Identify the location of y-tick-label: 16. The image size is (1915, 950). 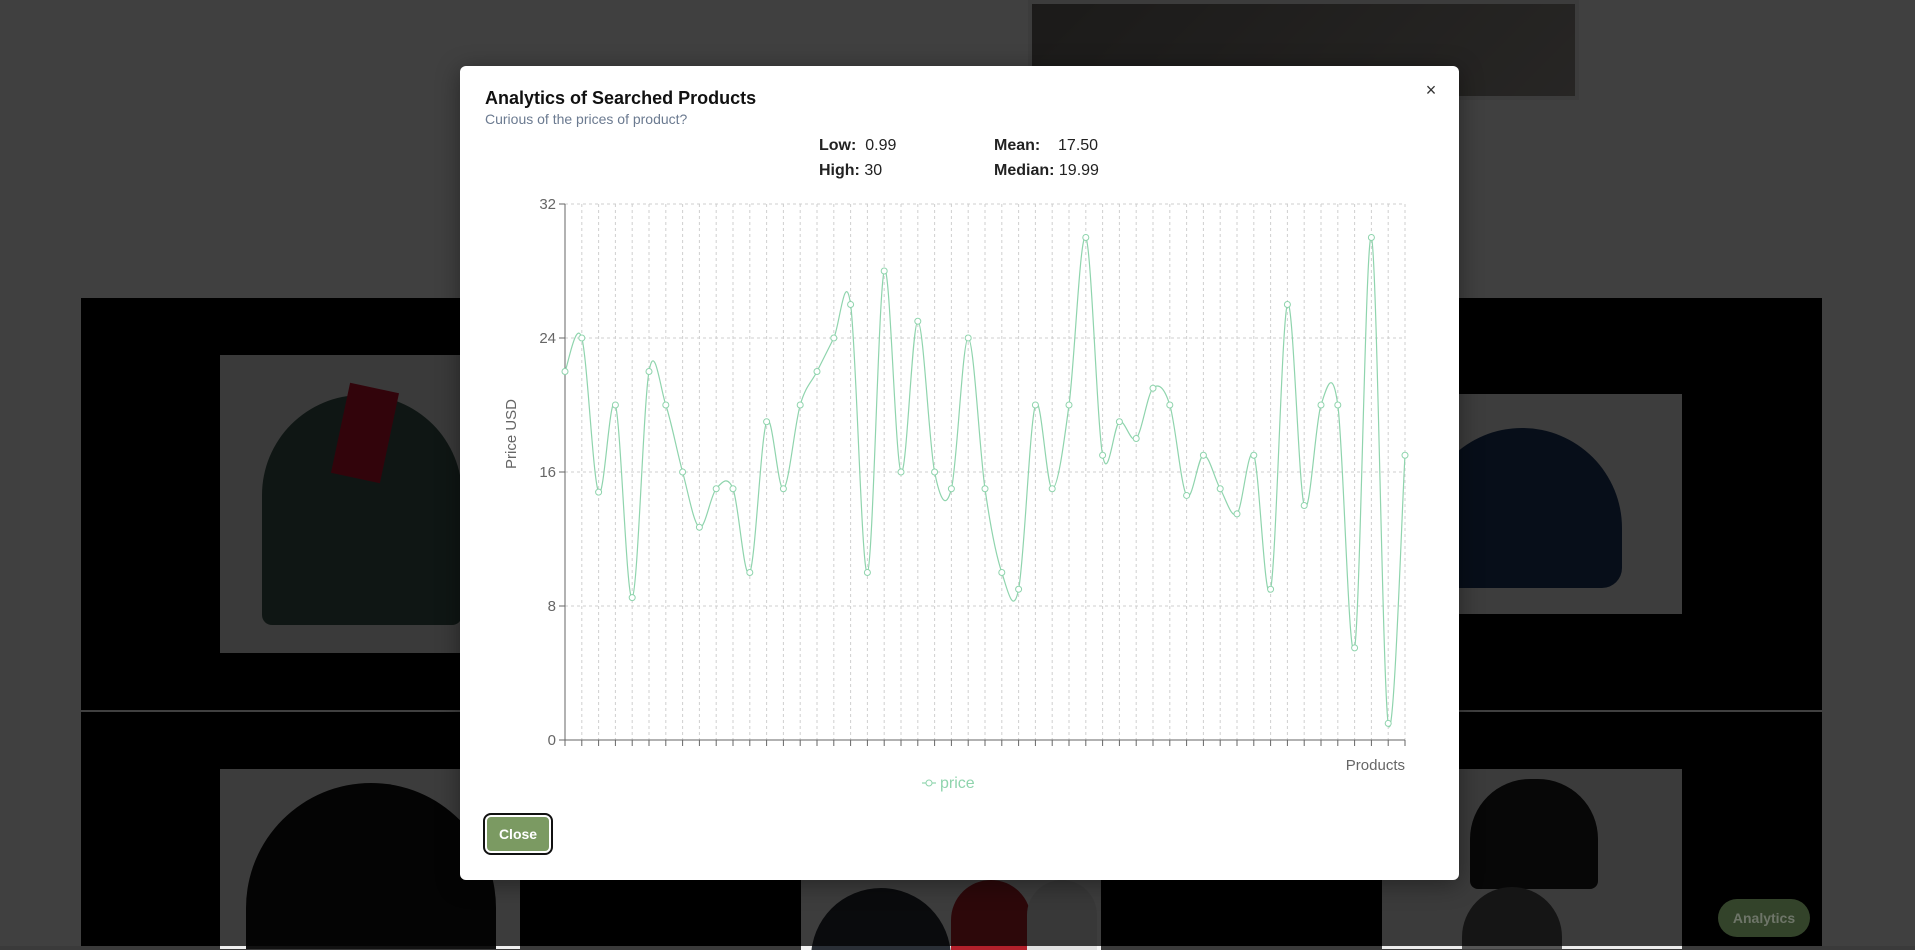
(547, 472).